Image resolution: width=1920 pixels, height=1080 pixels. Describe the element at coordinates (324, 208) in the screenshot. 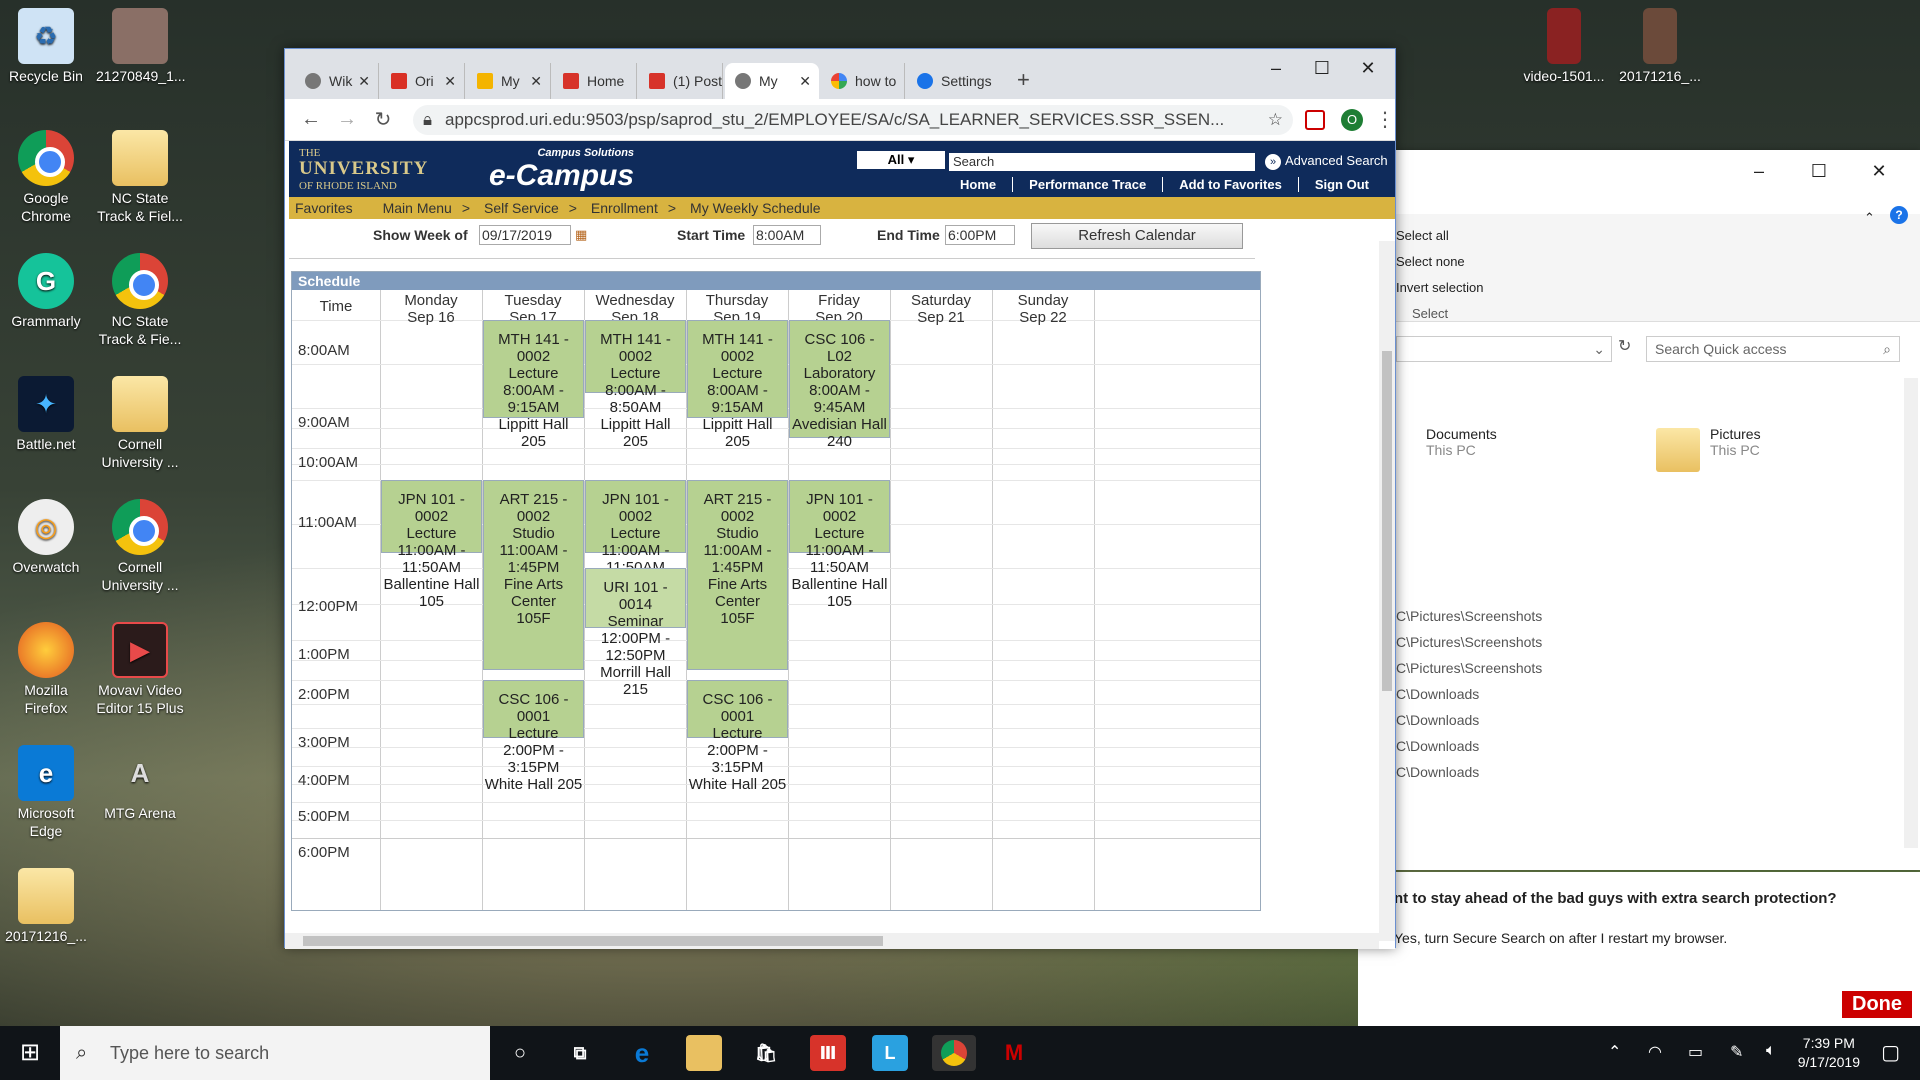

I see `menu-favorites: Favorites` at that location.